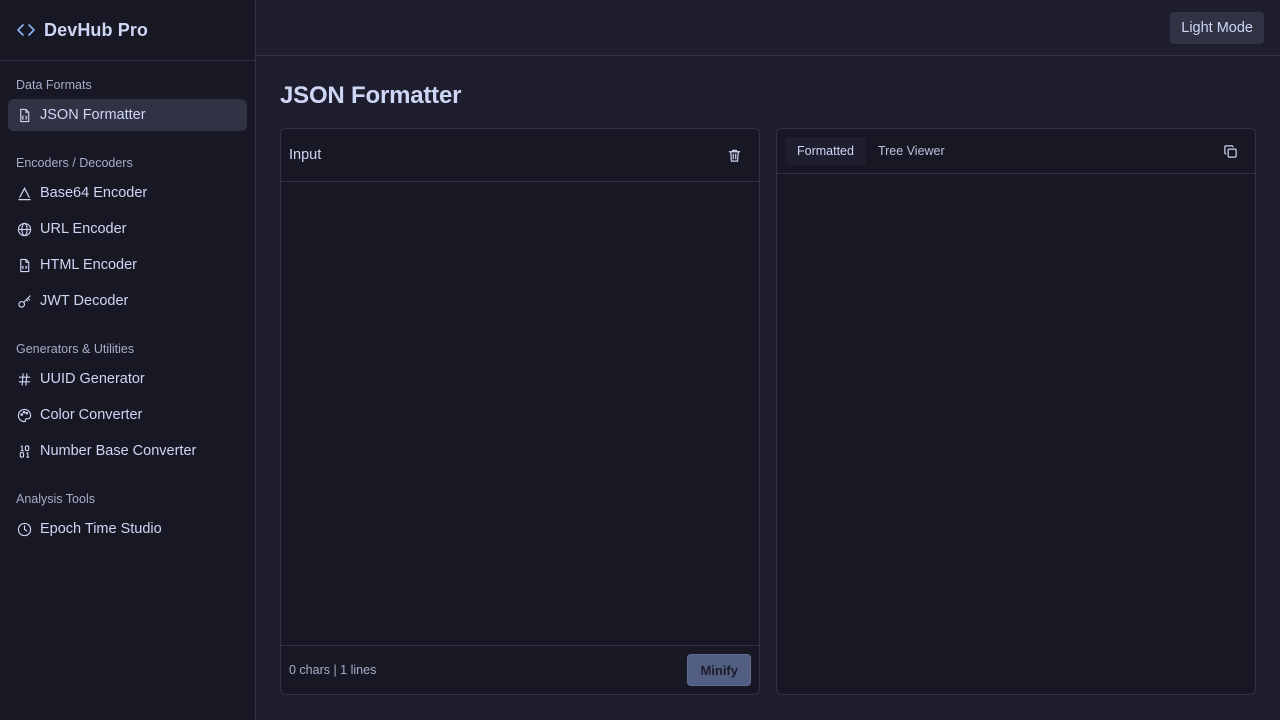 The image size is (1280, 720). Describe the element at coordinates (101, 529) in the screenshot. I see `sidebar-item-label: Epoch Time Studio` at that location.